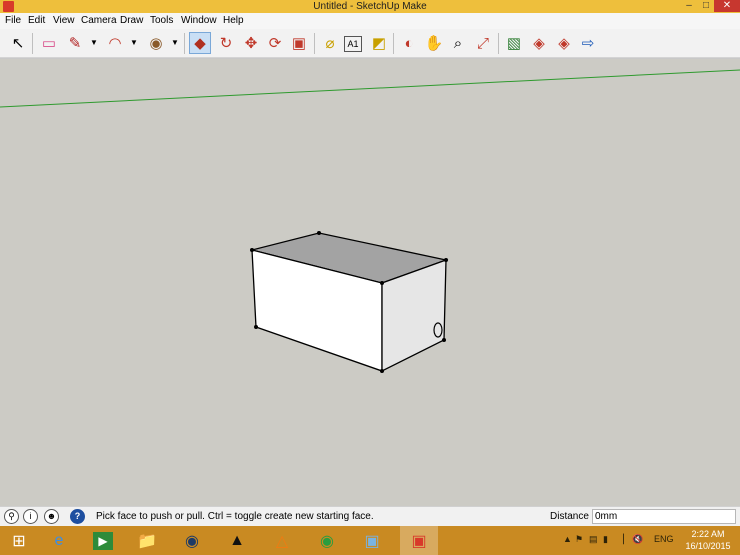 Image resolution: width=740 pixels, height=555 pixels. Describe the element at coordinates (192, 540) in the screenshot. I see `app-compass-icon: ◉` at that location.